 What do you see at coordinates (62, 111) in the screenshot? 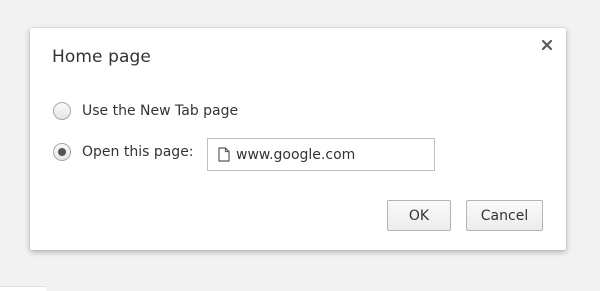
I see `radio-new-tab` at bounding box center [62, 111].